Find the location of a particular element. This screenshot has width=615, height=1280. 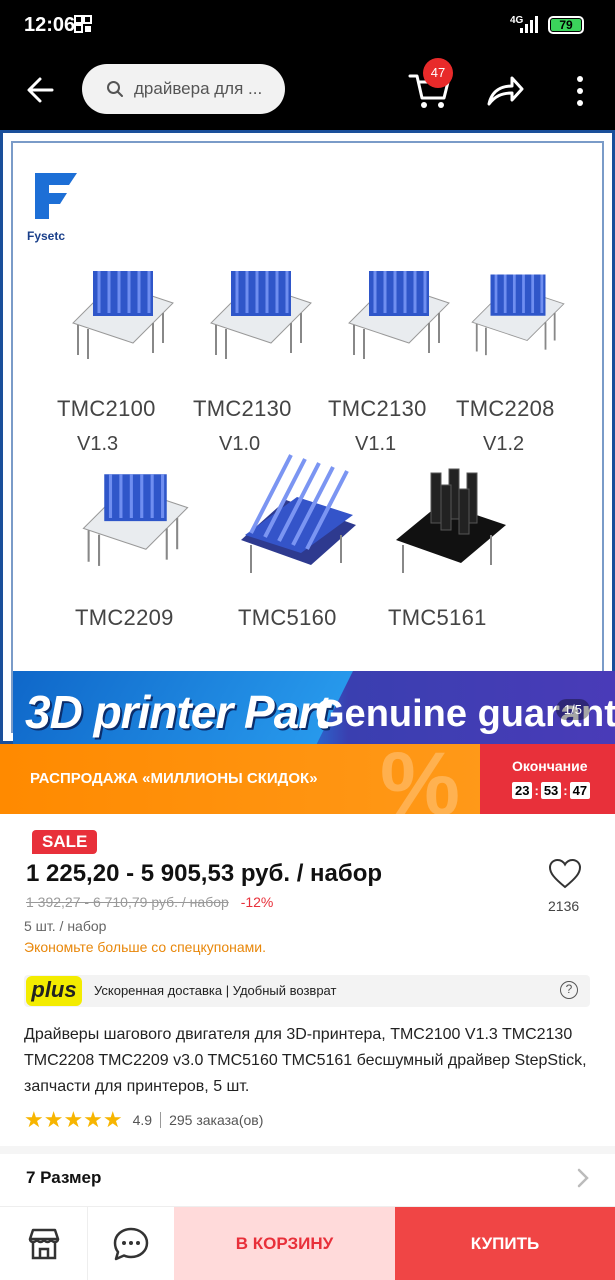

plus-text: Ускоренная доставка | Удобный возврат is located at coordinates (215, 990).